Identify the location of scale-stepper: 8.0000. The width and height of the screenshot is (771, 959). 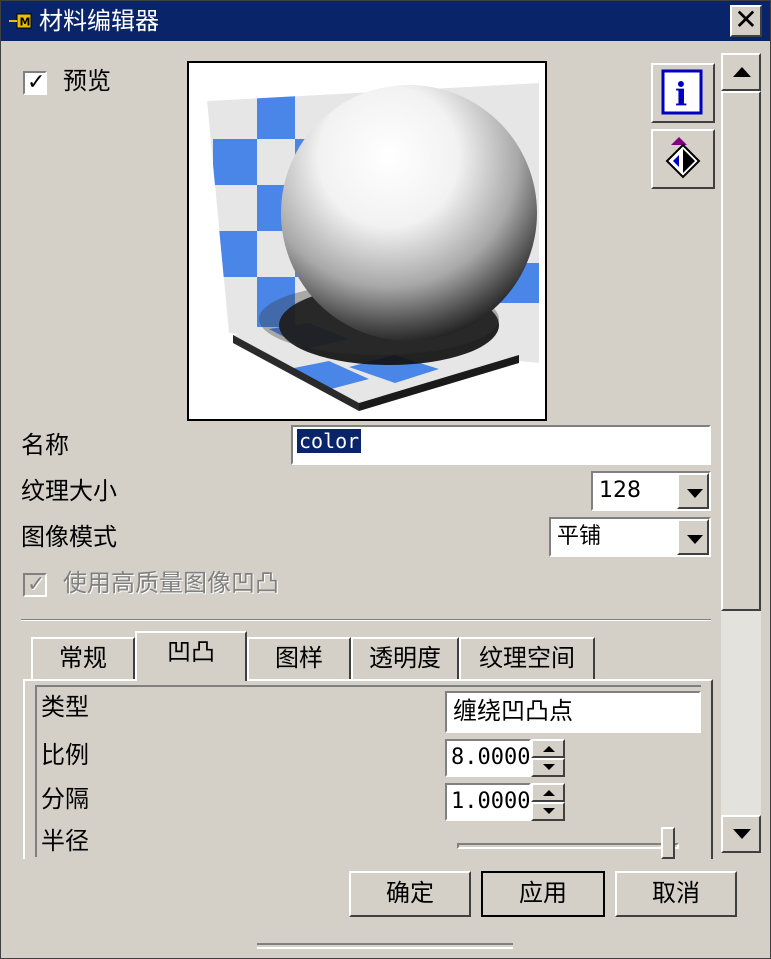
(506, 758).